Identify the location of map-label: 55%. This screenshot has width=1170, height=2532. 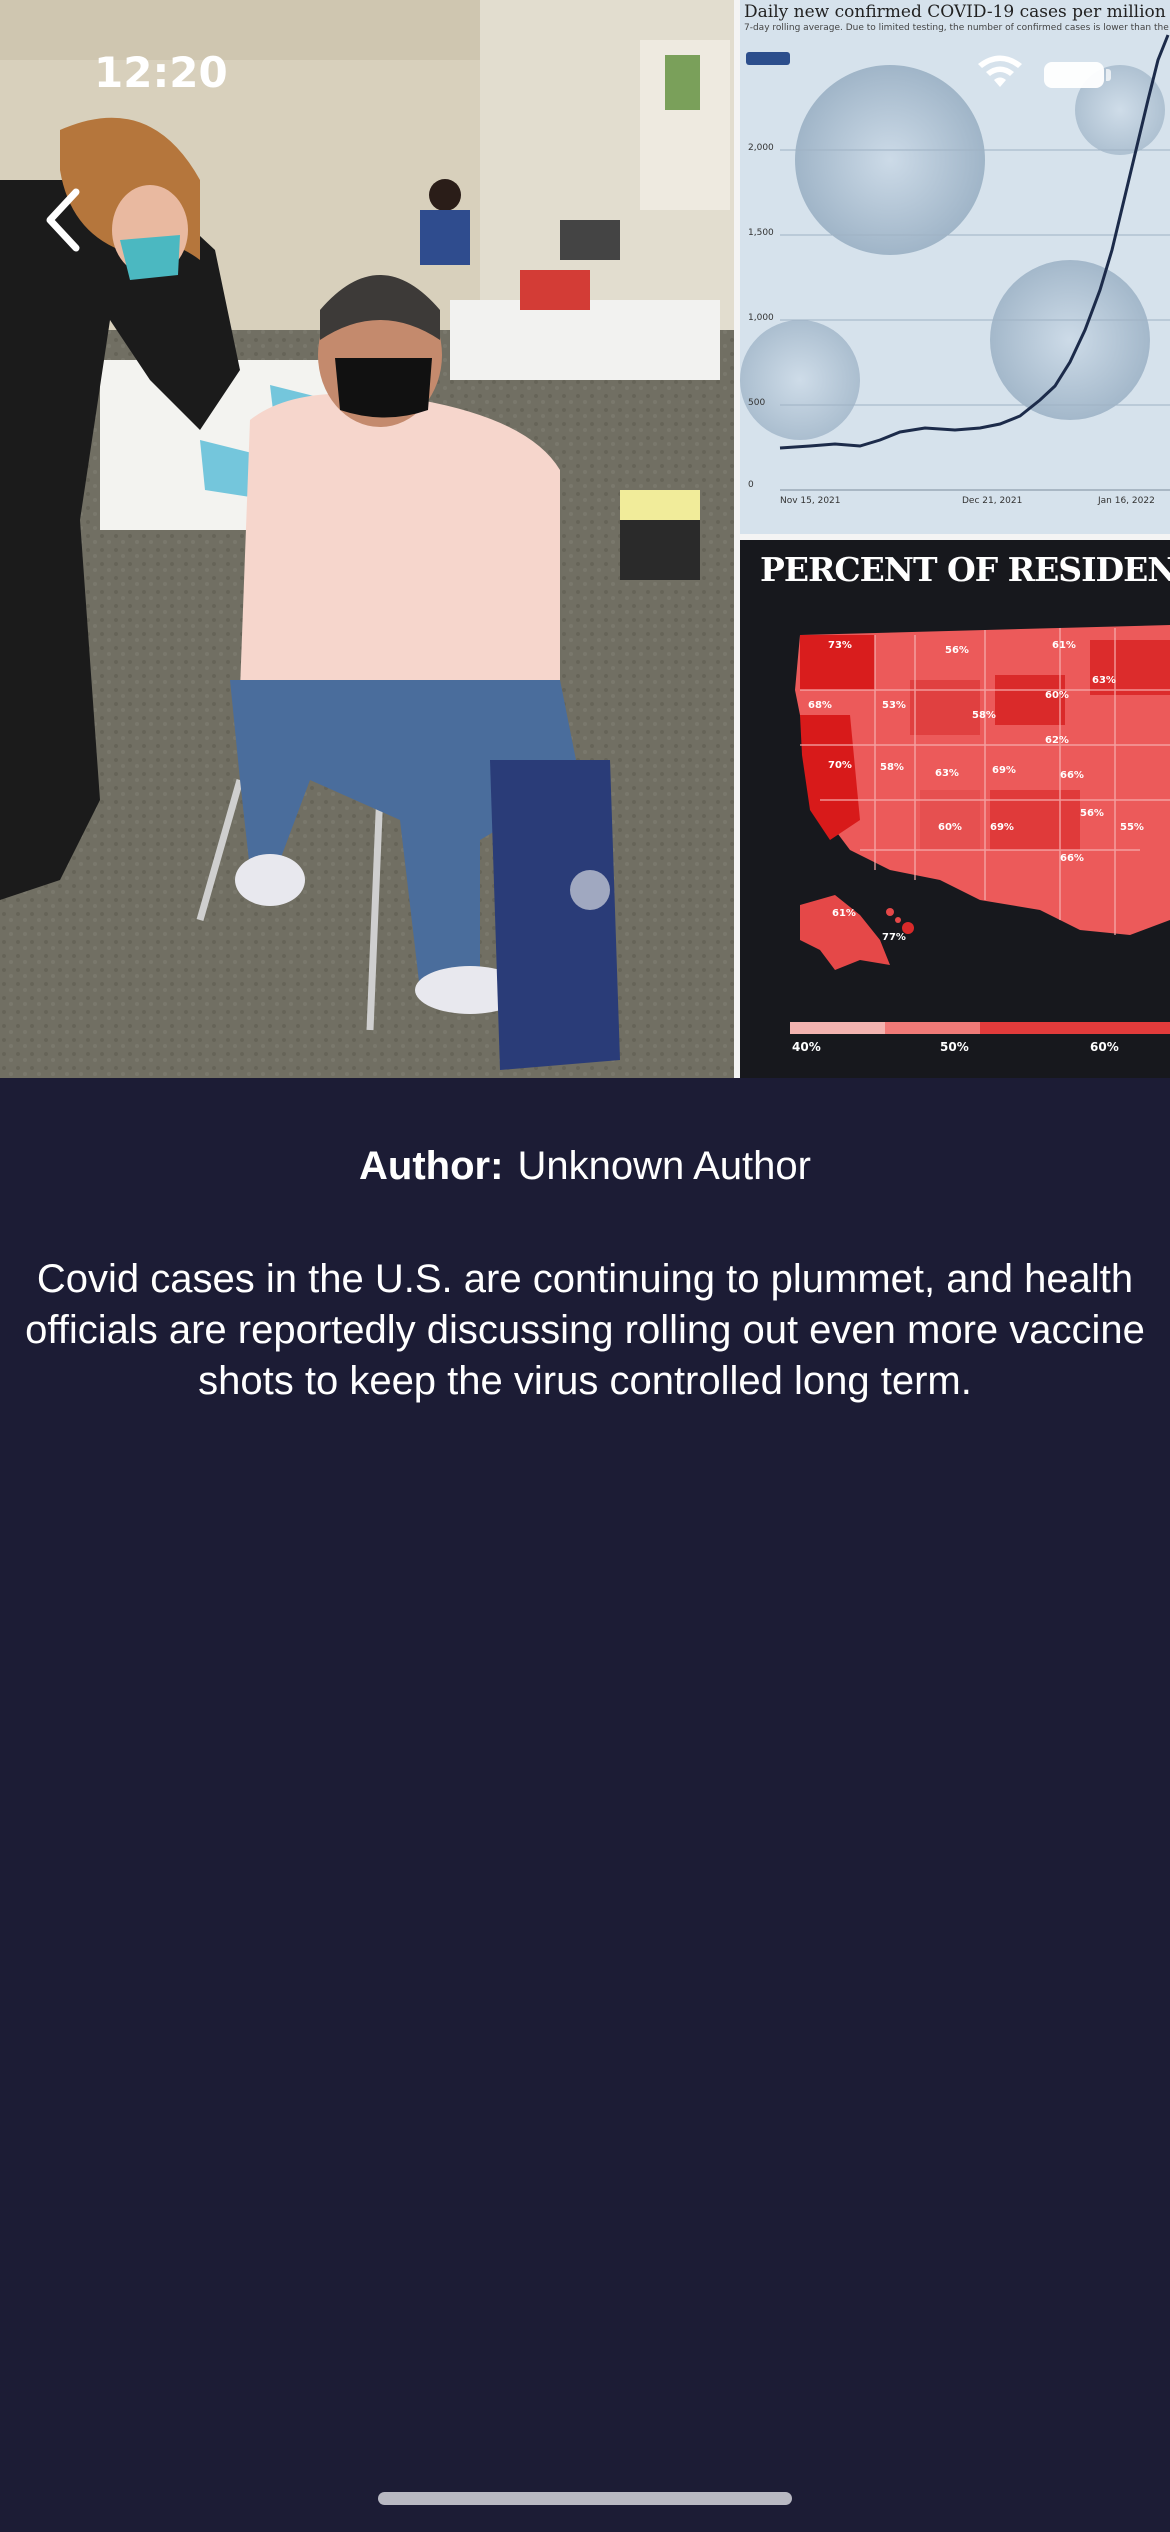
(1132, 827).